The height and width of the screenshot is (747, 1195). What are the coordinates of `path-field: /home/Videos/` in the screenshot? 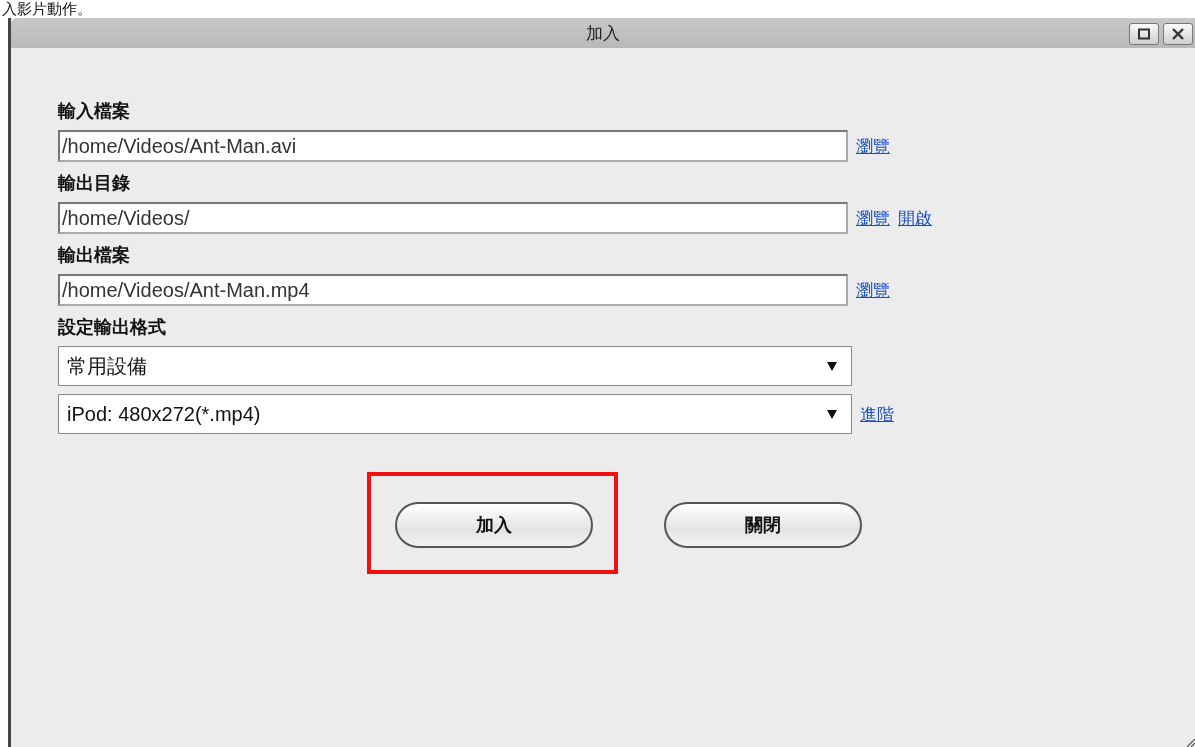 It's located at (453, 218).